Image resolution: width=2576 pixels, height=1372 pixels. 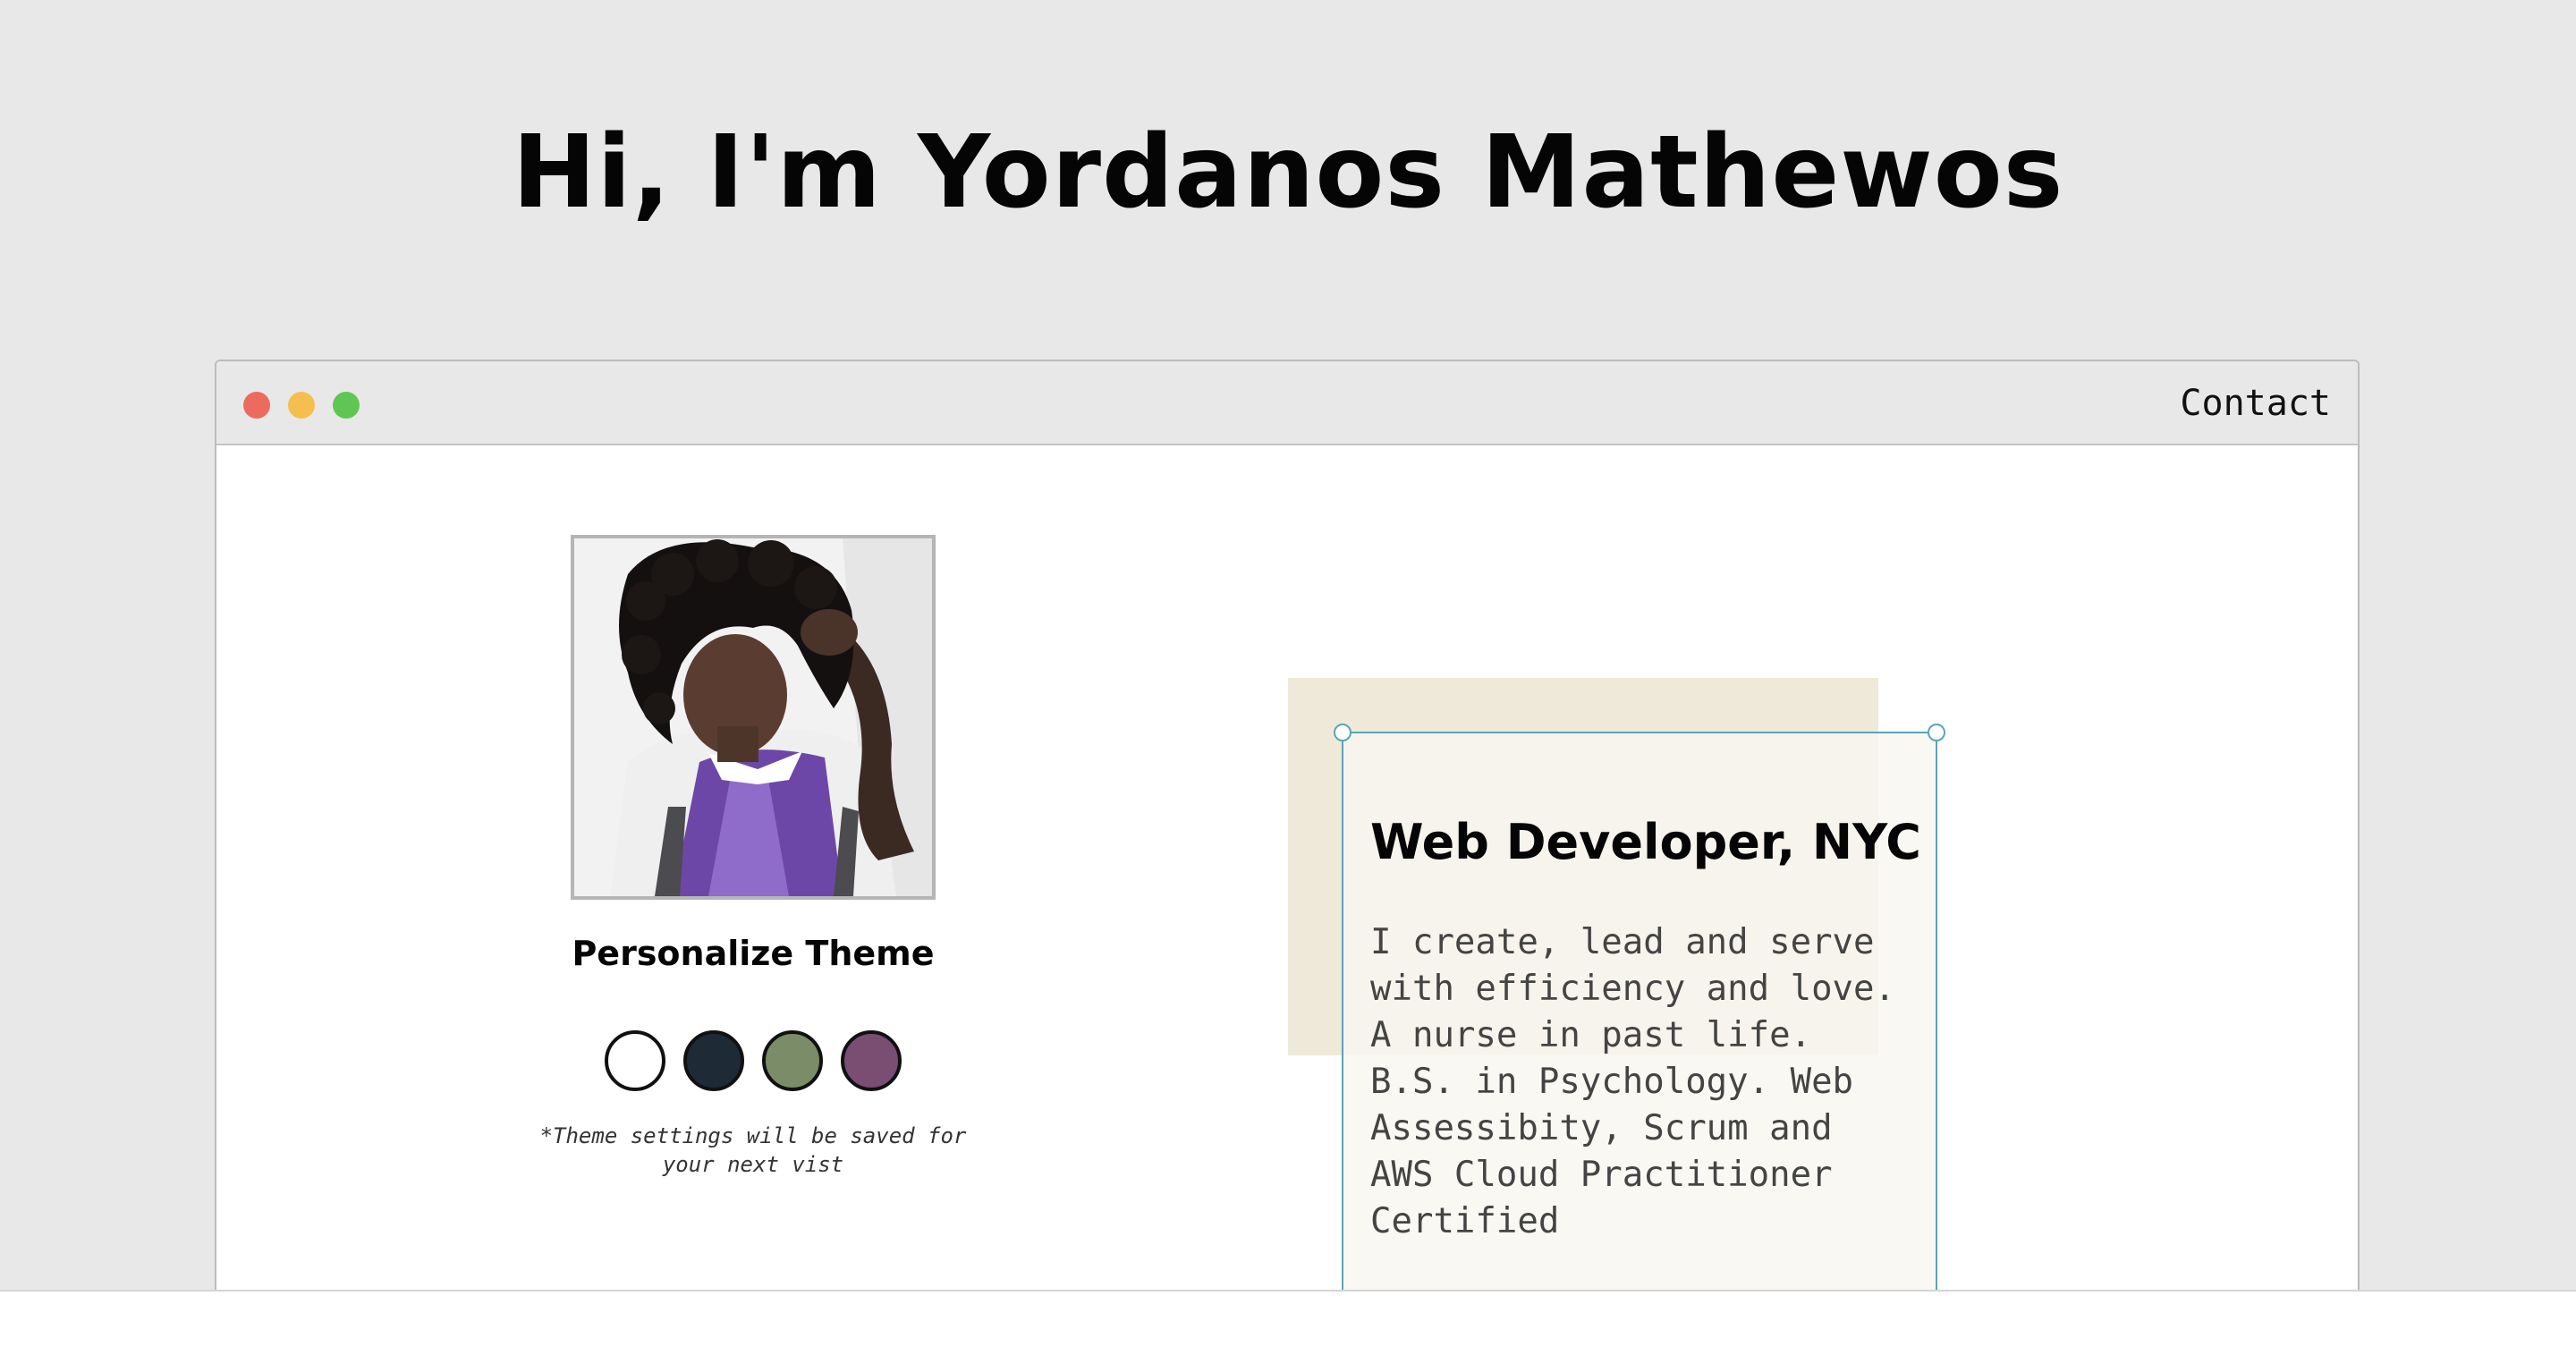 I want to click on profile-photo, so click(x=753, y=717).